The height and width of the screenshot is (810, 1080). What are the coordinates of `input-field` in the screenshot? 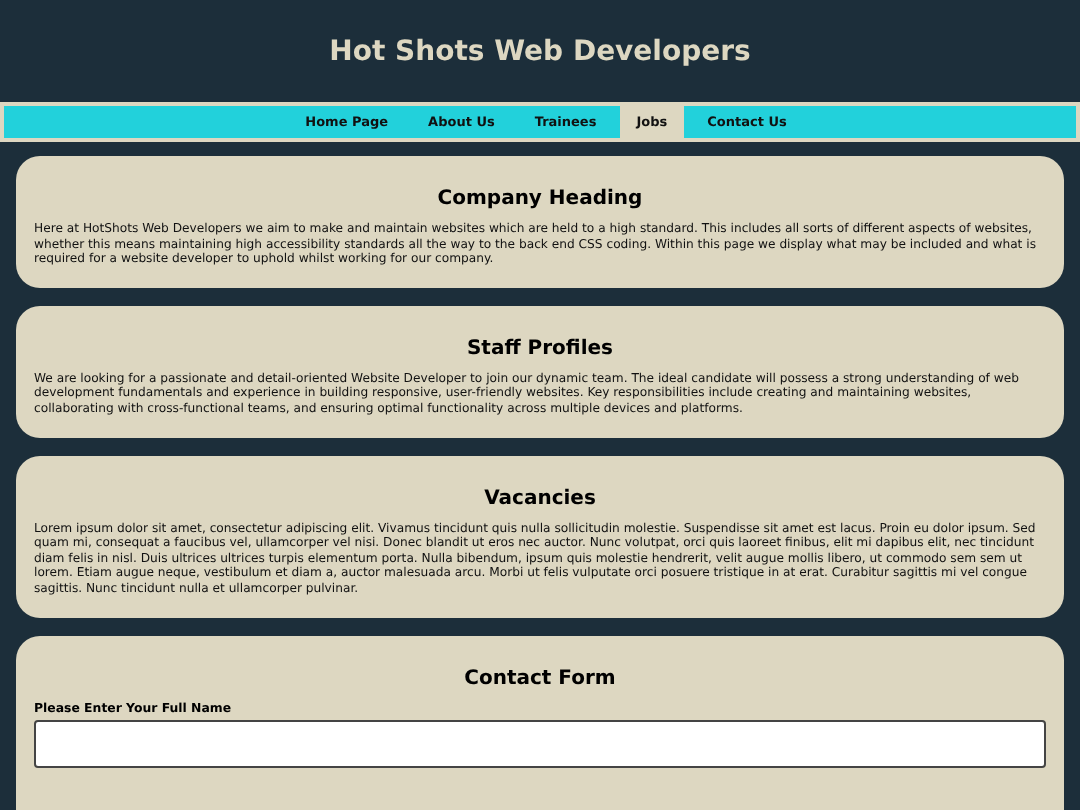 It's located at (540, 743).